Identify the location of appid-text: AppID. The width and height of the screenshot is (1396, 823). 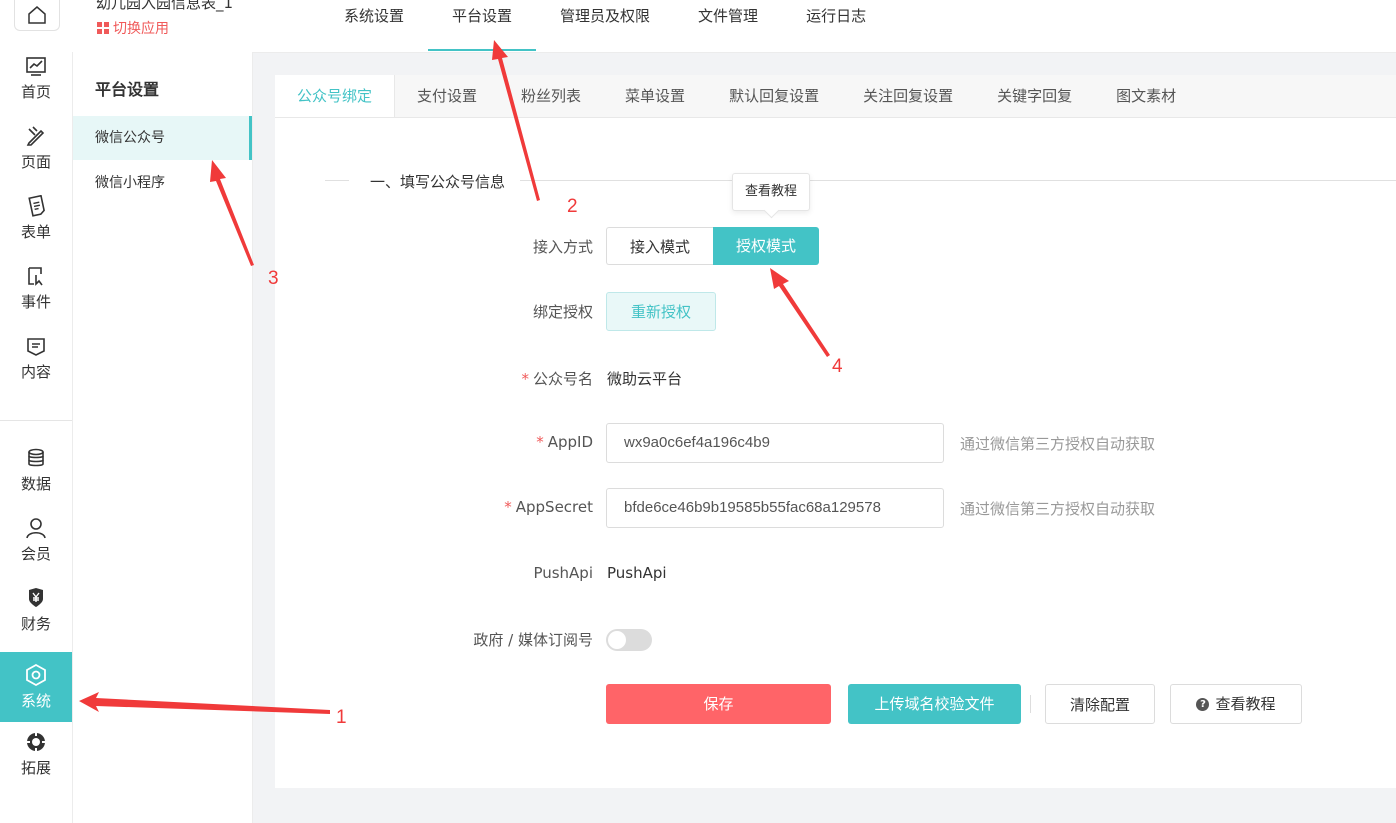
(570, 442).